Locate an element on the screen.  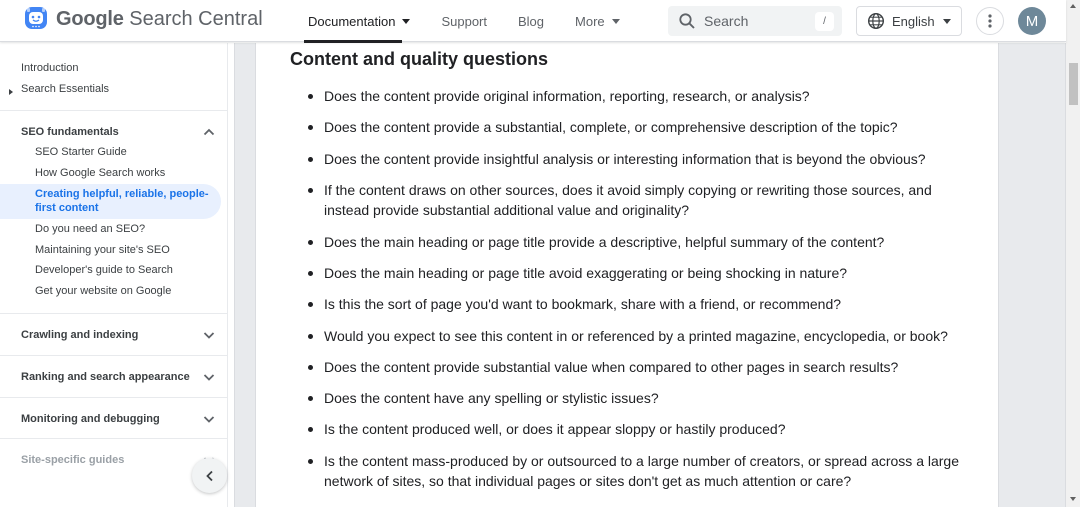
section-heading: Content and quality questions is located at coordinates (419, 59).